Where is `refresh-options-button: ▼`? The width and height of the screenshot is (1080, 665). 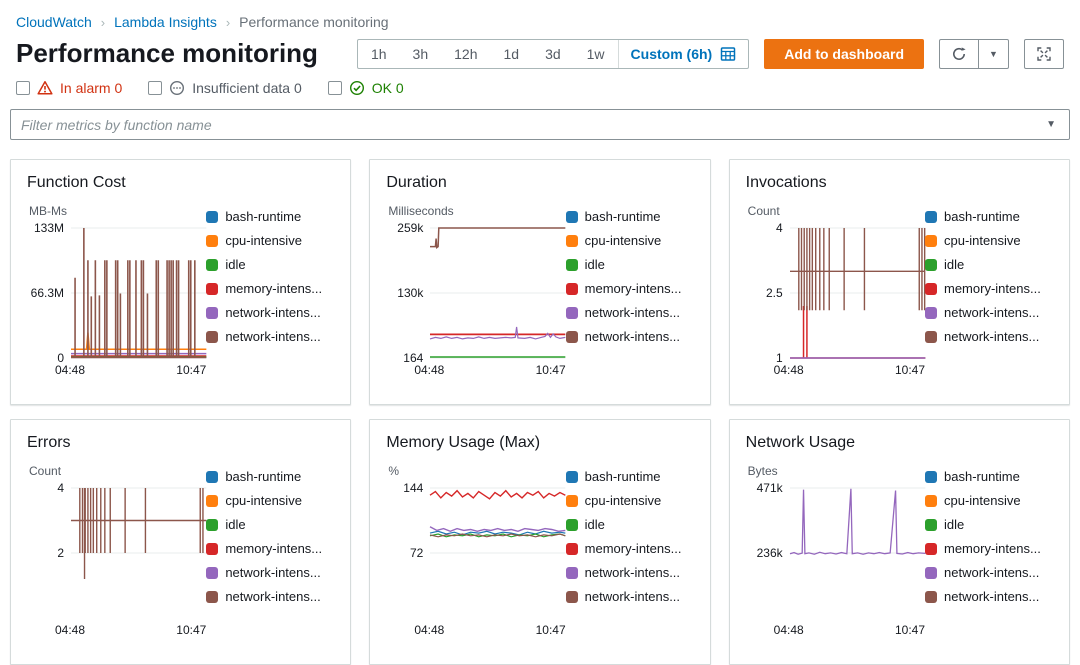 refresh-options-button: ▼ is located at coordinates (993, 53).